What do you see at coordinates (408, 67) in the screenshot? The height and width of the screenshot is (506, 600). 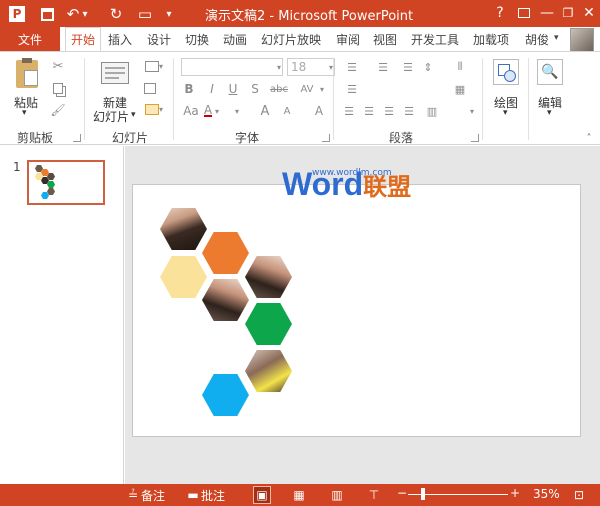 I see `decrease-indent-icon: ☰` at bounding box center [408, 67].